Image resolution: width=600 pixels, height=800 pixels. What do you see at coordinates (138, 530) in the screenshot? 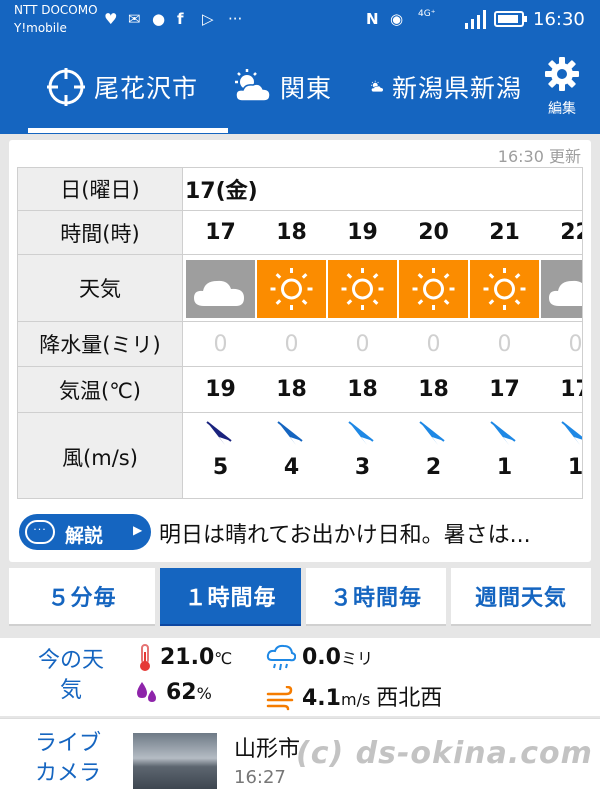
I see `triangle-right-icon: ▶` at bounding box center [138, 530].